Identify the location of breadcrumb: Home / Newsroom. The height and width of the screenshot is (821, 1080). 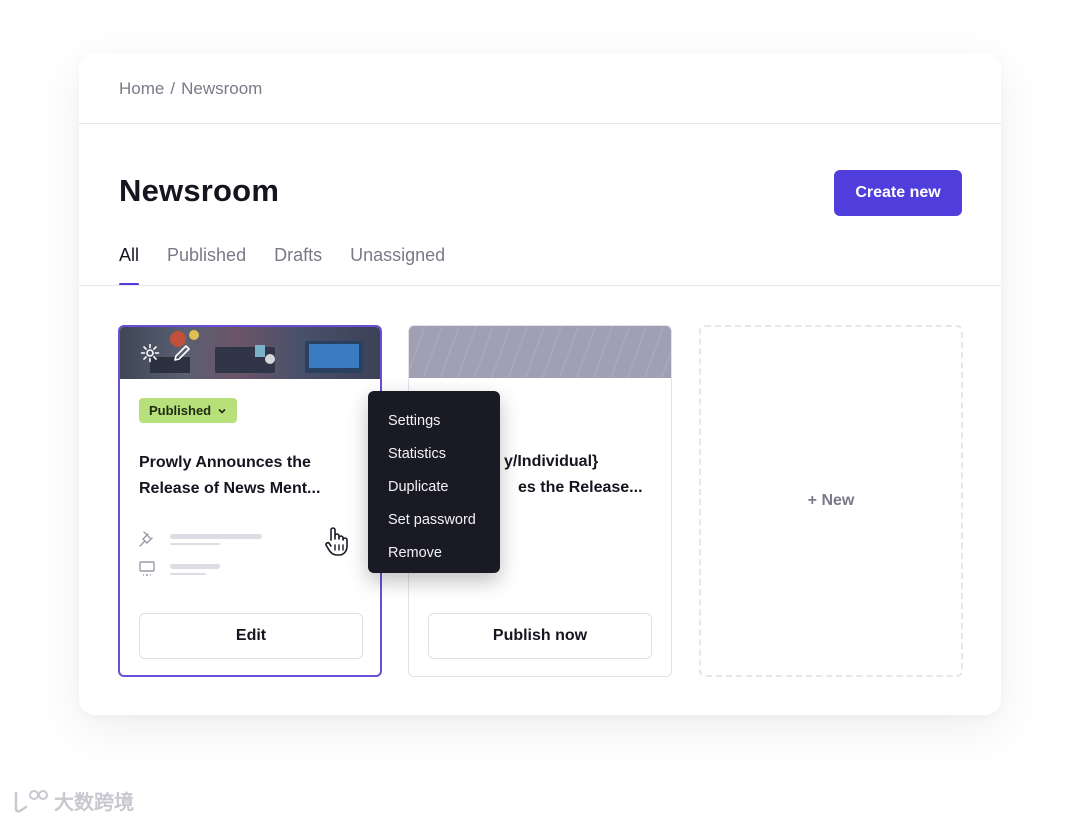
(190, 89).